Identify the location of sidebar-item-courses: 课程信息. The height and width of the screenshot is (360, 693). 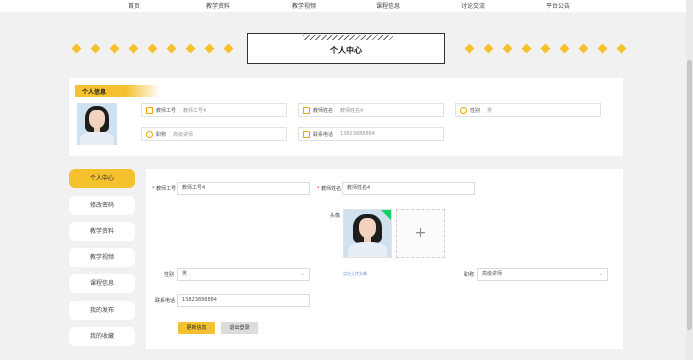
(102, 283).